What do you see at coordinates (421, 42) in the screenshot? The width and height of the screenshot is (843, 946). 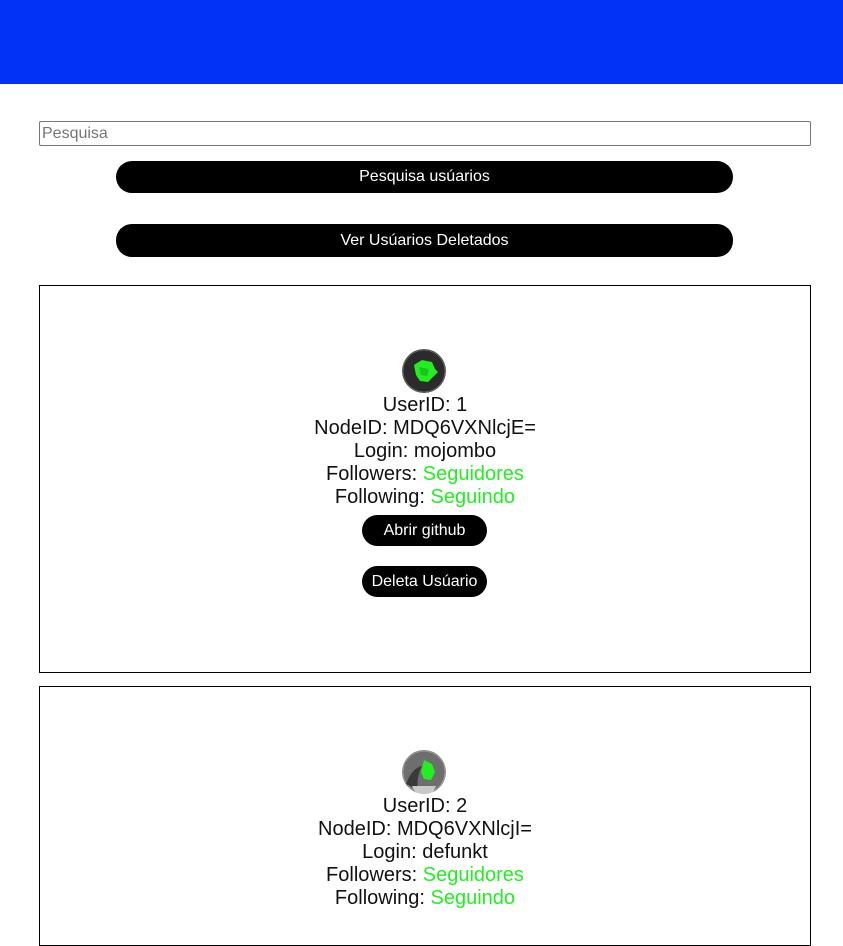 I see `top-header-bar` at bounding box center [421, 42].